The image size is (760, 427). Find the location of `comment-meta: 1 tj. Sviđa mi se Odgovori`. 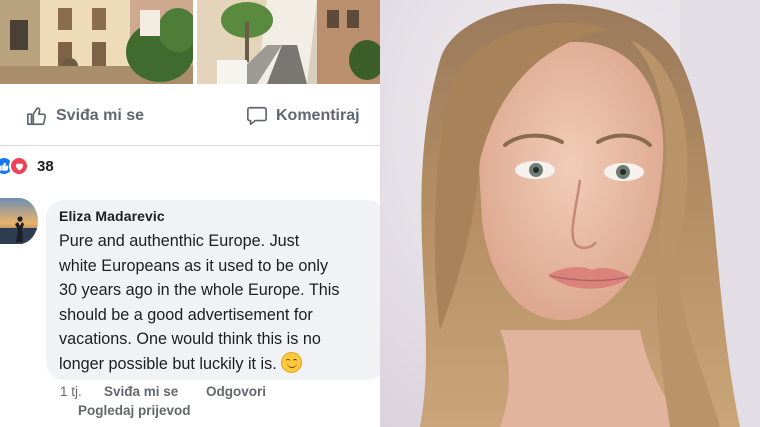

comment-meta: 1 tj. Sviđa mi se Odgovori is located at coordinates (163, 391).